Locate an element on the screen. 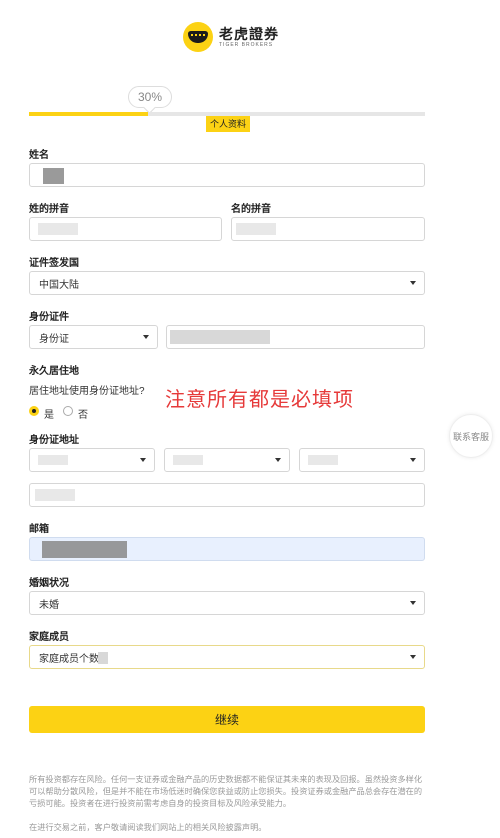 Image resolution: width=500 pixels, height=838 pixels. email-label: 邮箱 is located at coordinates (39, 529).